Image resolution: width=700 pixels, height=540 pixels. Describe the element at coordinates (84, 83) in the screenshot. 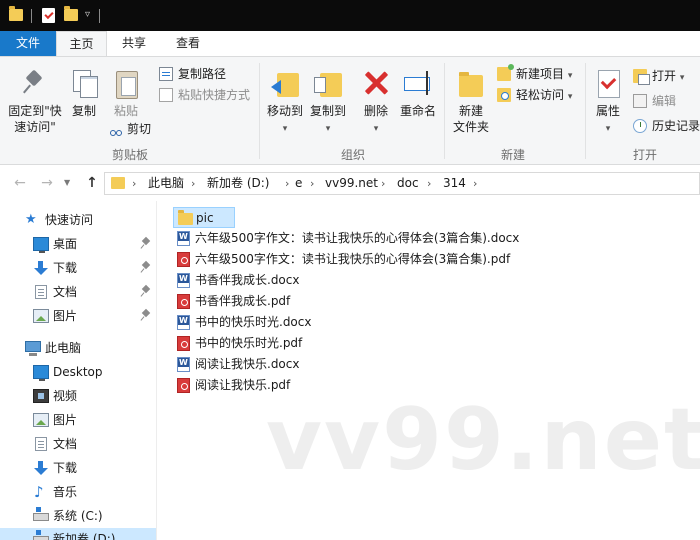

I see `copy-icon` at that location.